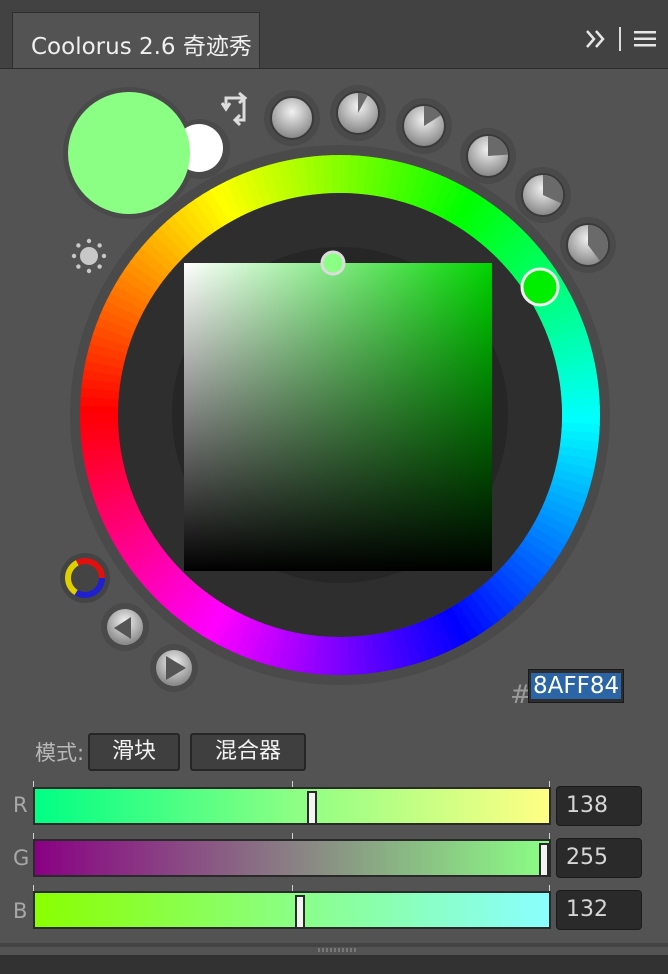 Image resolution: width=668 pixels, height=974 pixels. Describe the element at coordinates (134, 752) in the screenshot. I see `slider-mode-button: 滑块` at that location.